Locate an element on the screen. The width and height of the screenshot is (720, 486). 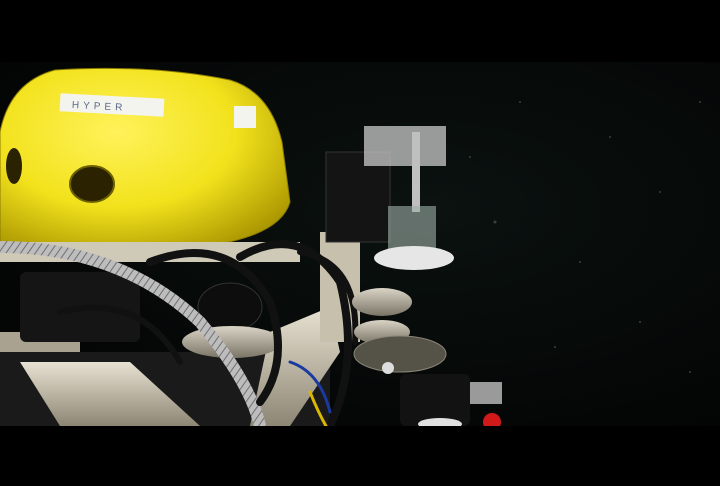
clear-clamp is located at coordinates (405, 146).